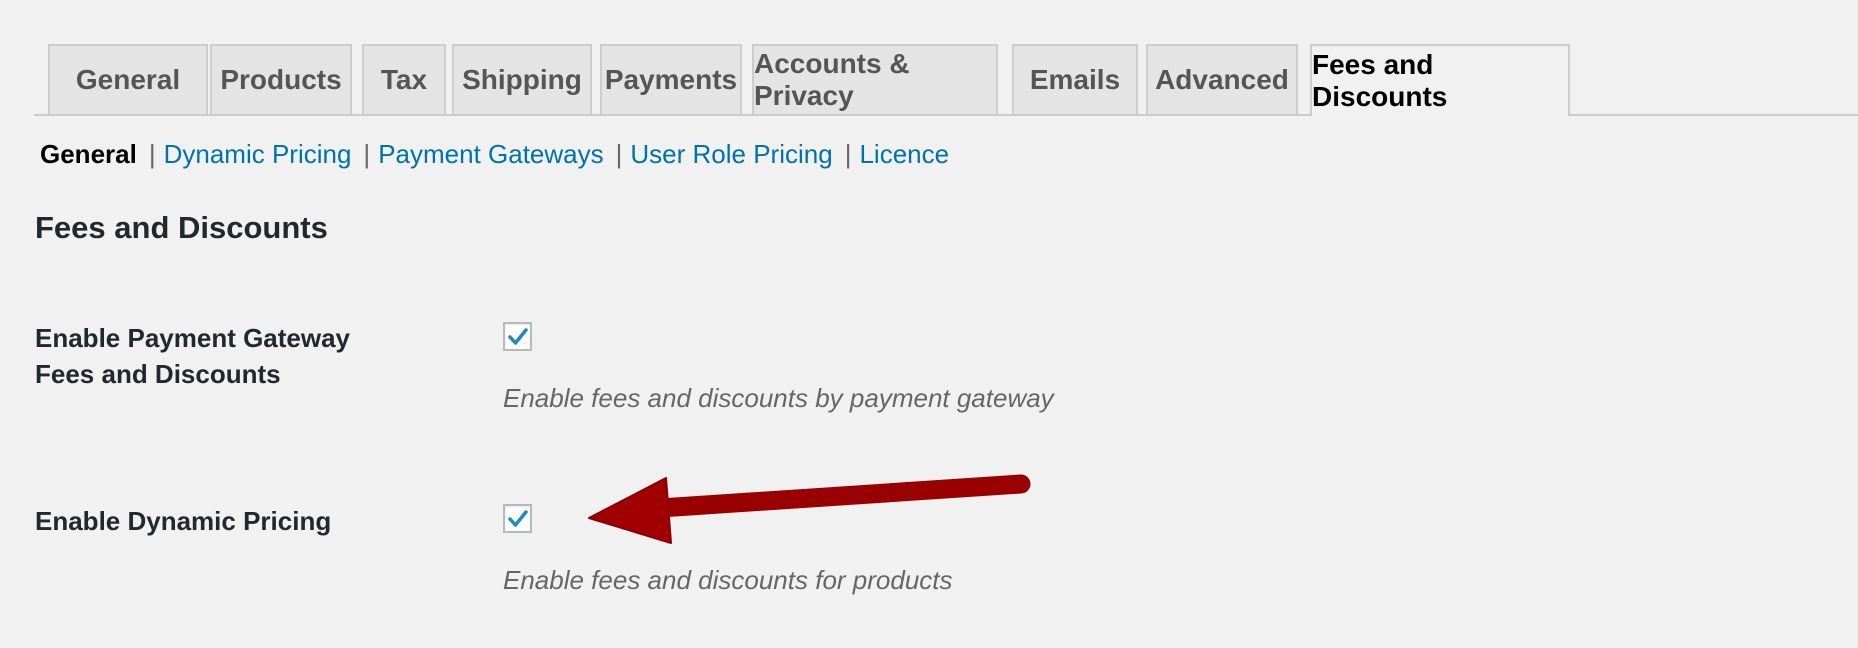 This screenshot has width=1858, height=648. Describe the element at coordinates (630, 510) in the screenshot. I see `arrow-head-icon` at that location.